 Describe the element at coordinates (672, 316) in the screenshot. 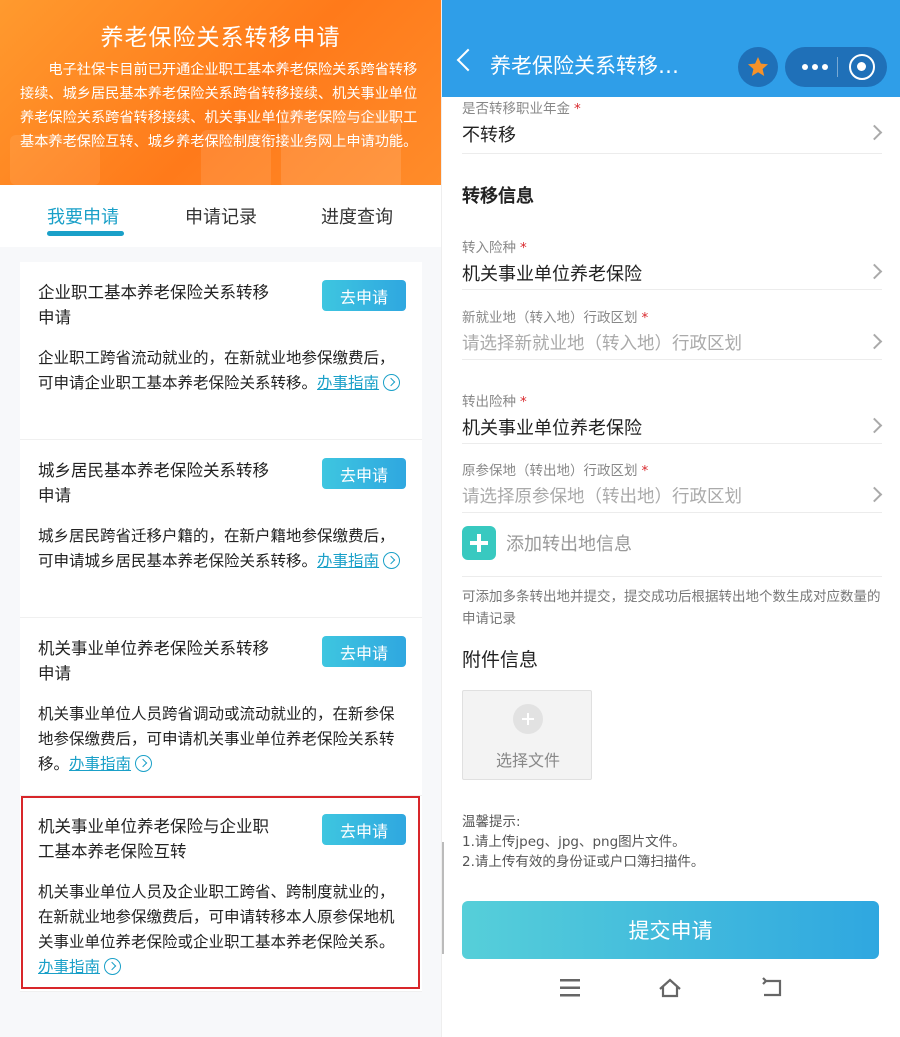

I see `field-label: 新就业地（转入地）行政区划 *` at that location.